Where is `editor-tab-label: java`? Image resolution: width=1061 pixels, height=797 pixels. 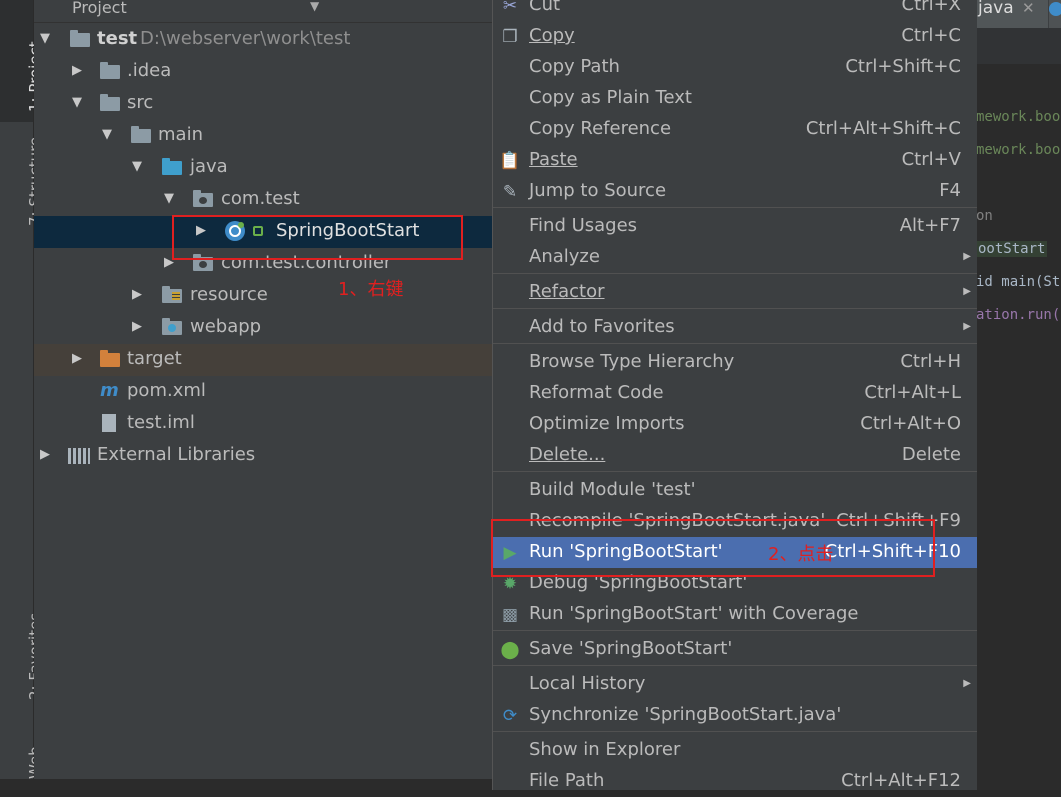 editor-tab-label: java is located at coordinates (996, 9).